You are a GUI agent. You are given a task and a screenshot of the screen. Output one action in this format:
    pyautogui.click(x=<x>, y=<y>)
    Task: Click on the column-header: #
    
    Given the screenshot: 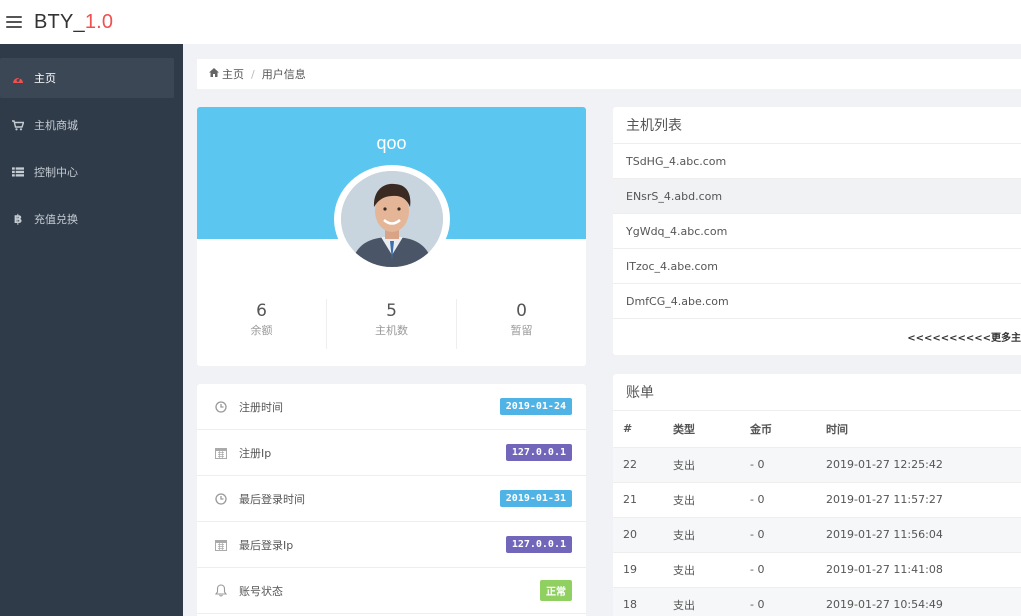 What is the action you would take?
    pyautogui.click(x=643, y=429)
    